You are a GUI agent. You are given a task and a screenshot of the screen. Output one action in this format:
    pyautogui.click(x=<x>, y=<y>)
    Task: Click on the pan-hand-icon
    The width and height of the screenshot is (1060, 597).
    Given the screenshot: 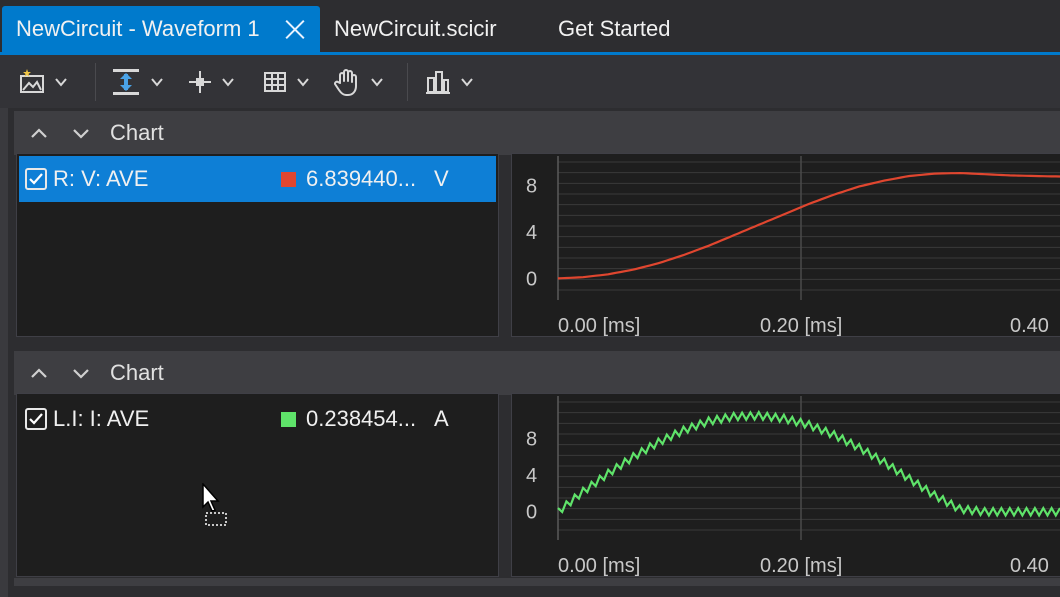 What is the action you would take?
    pyautogui.click(x=345, y=82)
    